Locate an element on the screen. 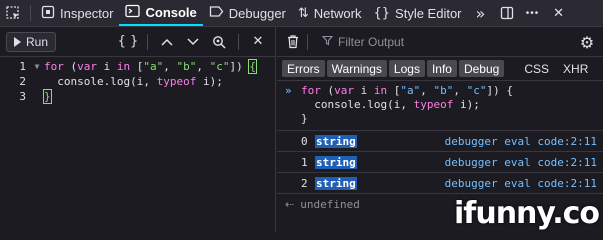 The image size is (603, 240). tab-style-editor: {} Style Editor is located at coordinates (417, 13).